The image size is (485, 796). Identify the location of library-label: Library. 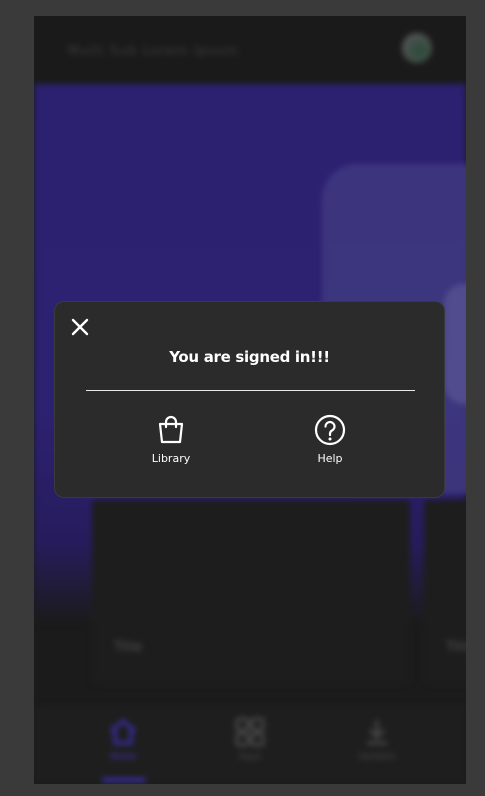
(171, 458).